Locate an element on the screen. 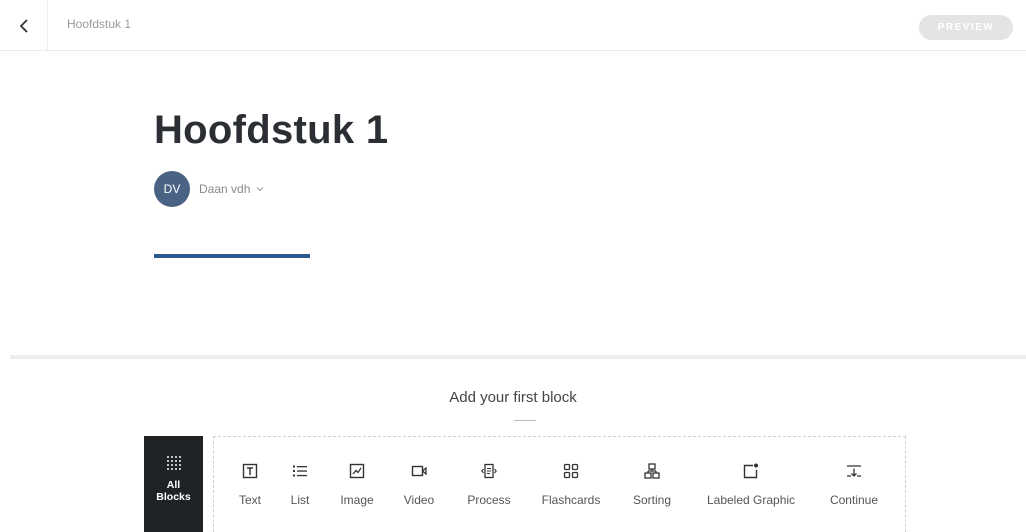  block-label: Flashcards is located at coordinates (571, 500).